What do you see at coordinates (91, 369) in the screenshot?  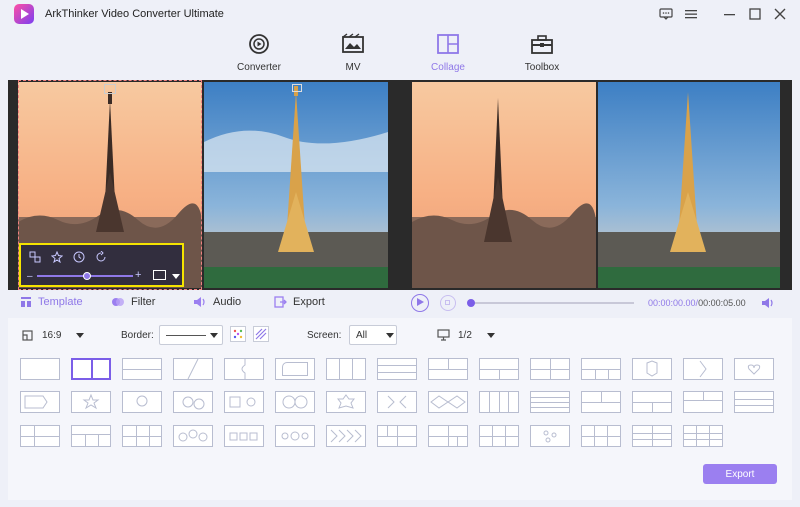 I see `template-thumb-selected` at bounding box center [91, 369].